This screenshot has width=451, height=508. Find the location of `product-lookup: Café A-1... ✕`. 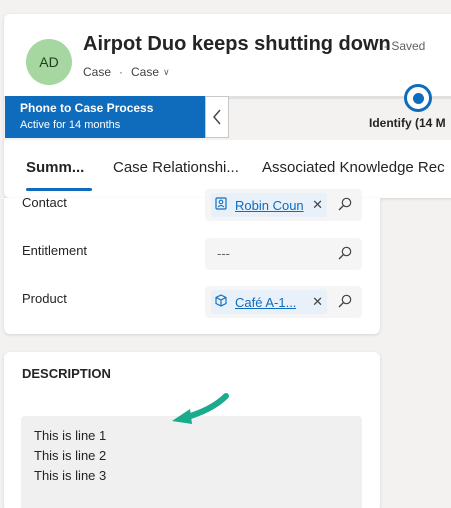

product-lookup: Café A-1... ✕ is located at coordinates (283, 302).